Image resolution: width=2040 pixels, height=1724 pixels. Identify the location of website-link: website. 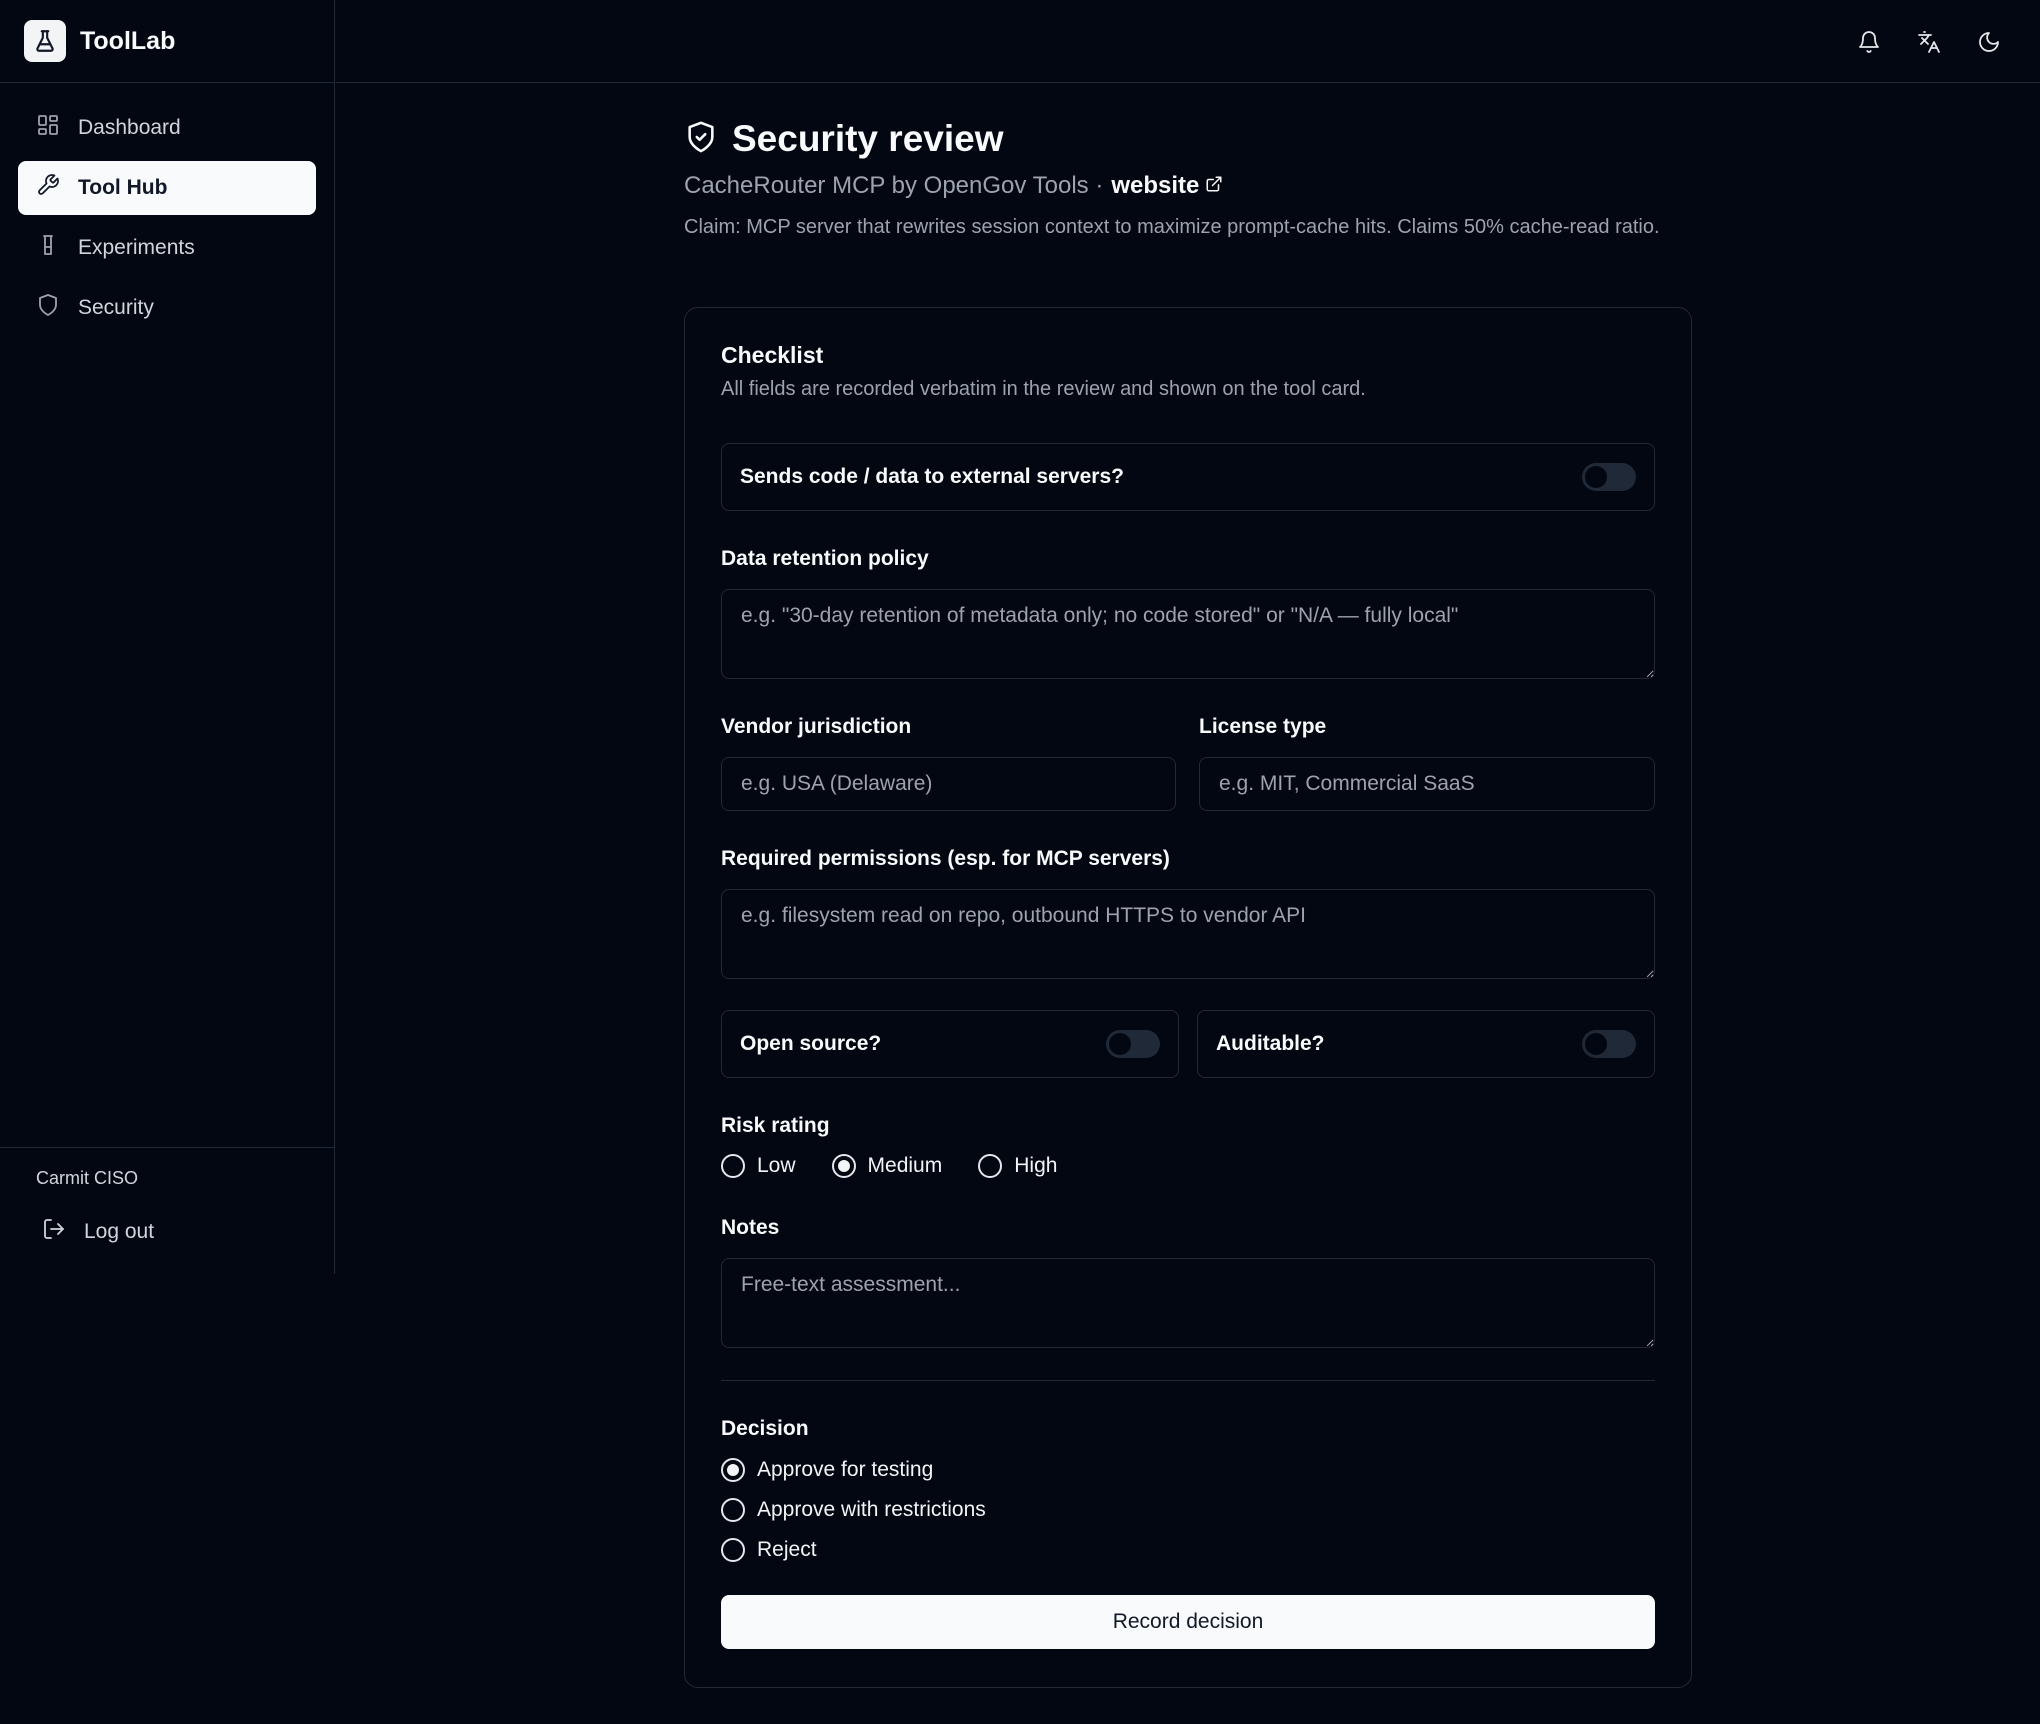
(1167, 186).